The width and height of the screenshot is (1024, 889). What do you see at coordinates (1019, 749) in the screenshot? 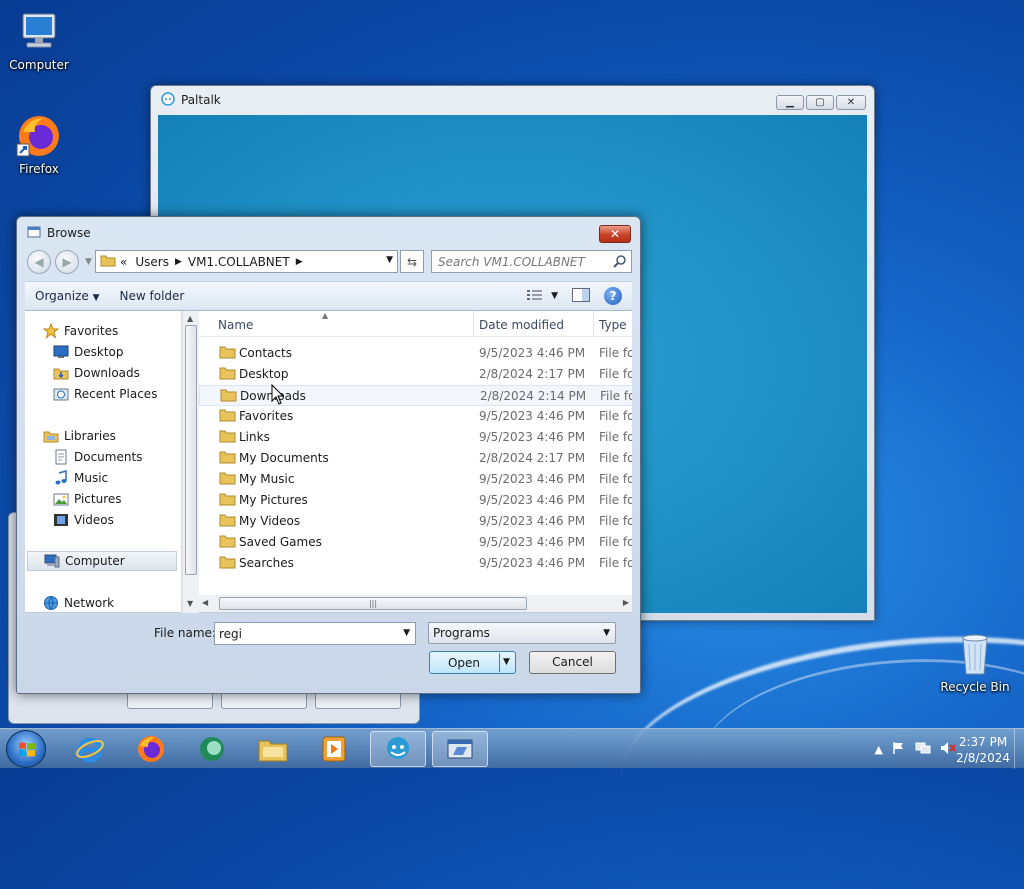
I see `show-desktop-button` at bounding box center [1019, 749].